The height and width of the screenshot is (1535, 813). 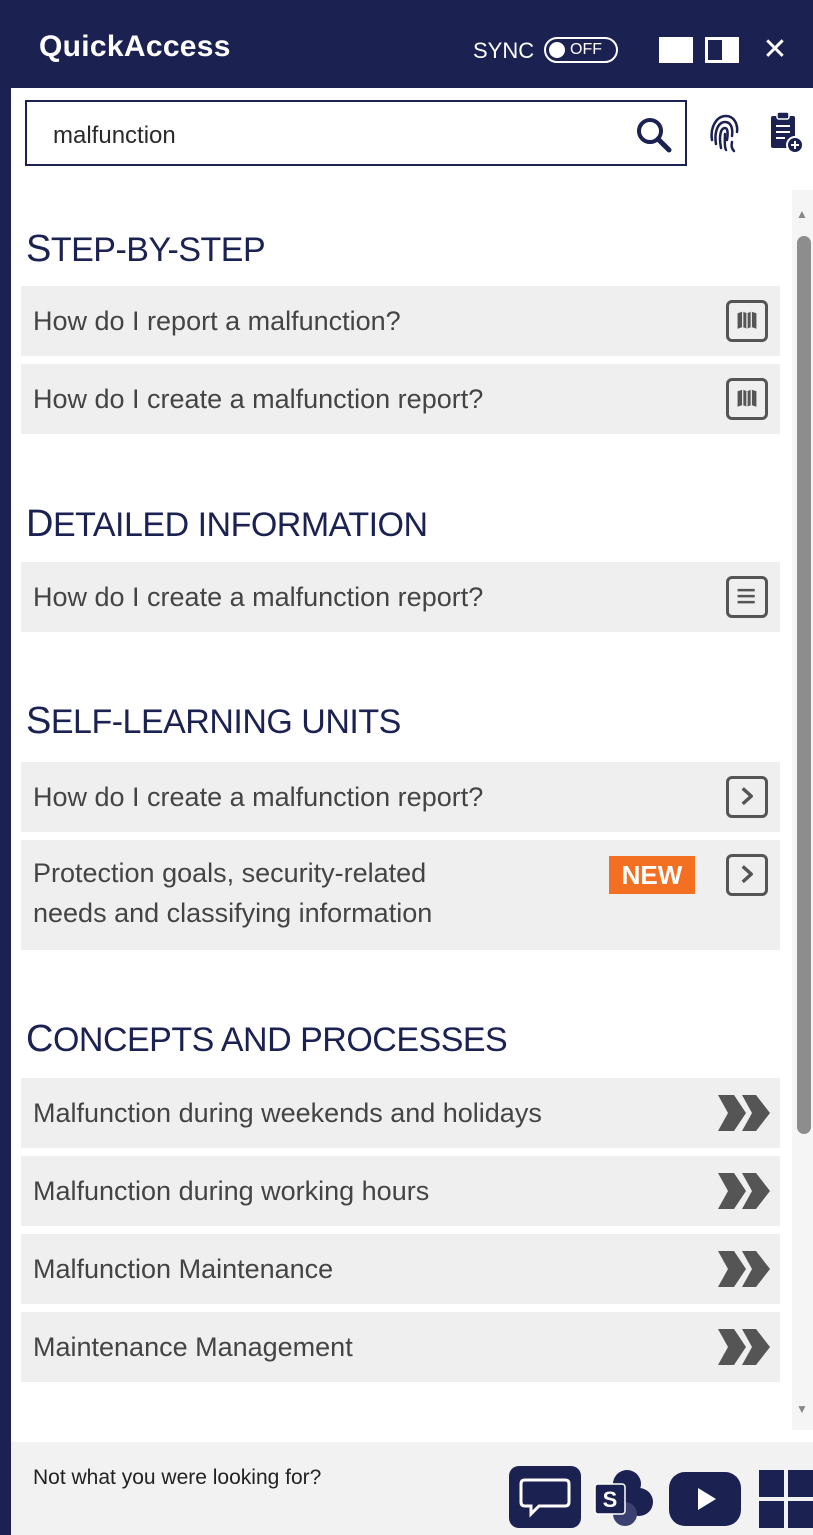 I want to click on footer-text: Not what you were looking for?, so click(x=177, y=1477).